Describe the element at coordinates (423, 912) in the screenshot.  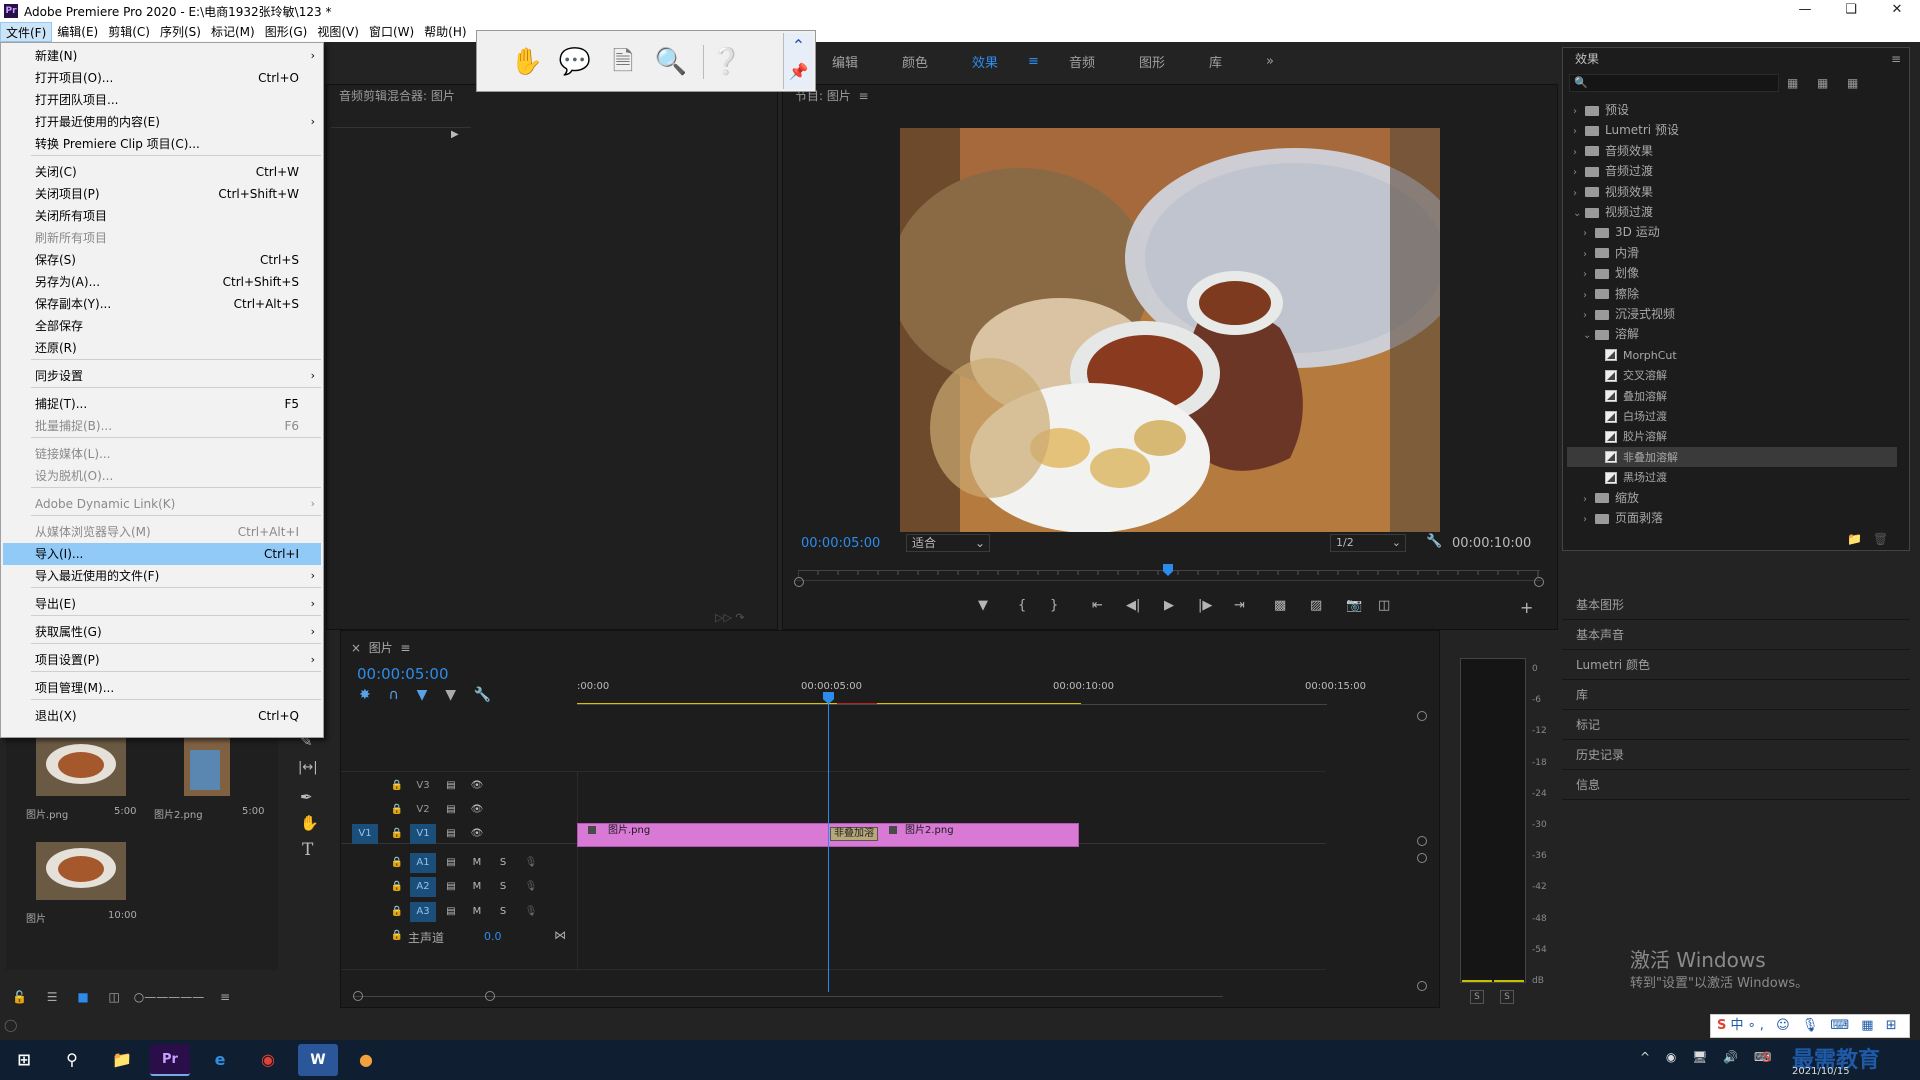
I see `track-label-a3: A3` at that location.